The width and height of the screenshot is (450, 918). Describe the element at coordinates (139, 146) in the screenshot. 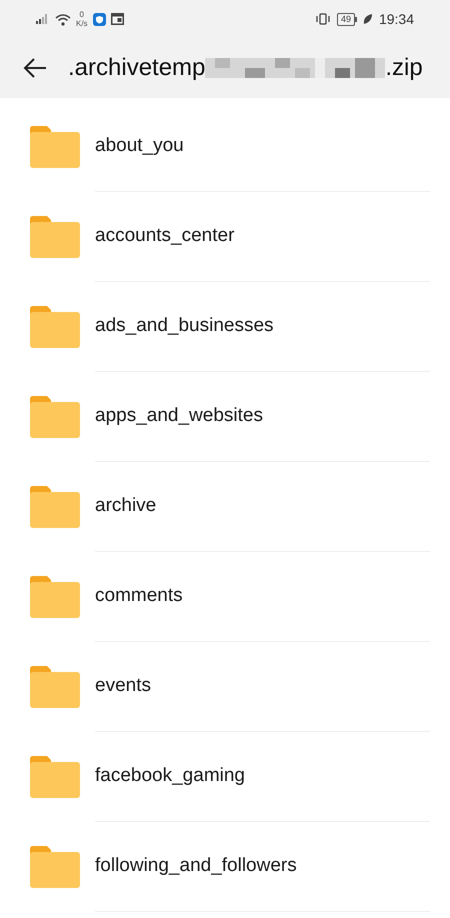

I see `folder-name: about_you` at that location.